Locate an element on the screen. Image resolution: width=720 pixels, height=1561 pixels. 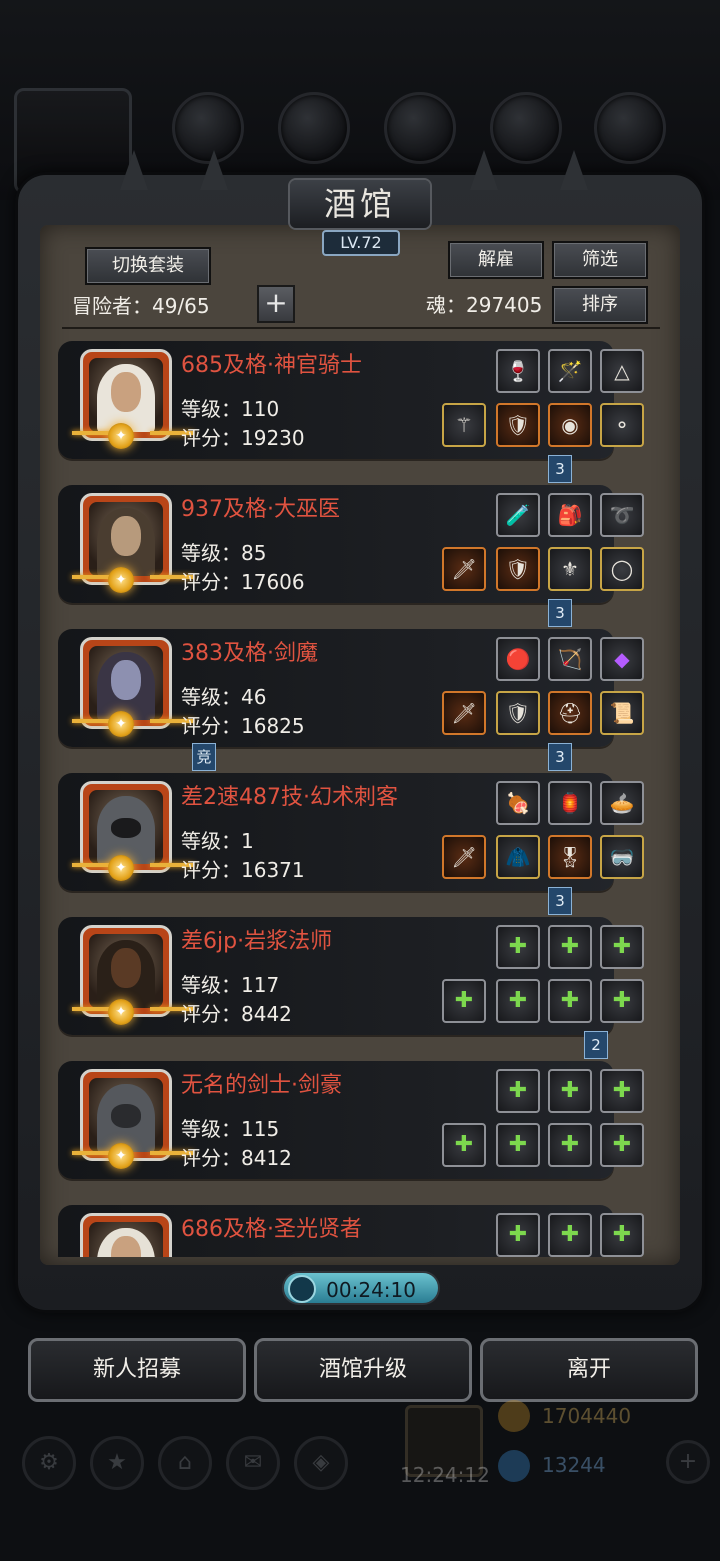
hero-level: 等级：85 is located at coordinates (224, 553).